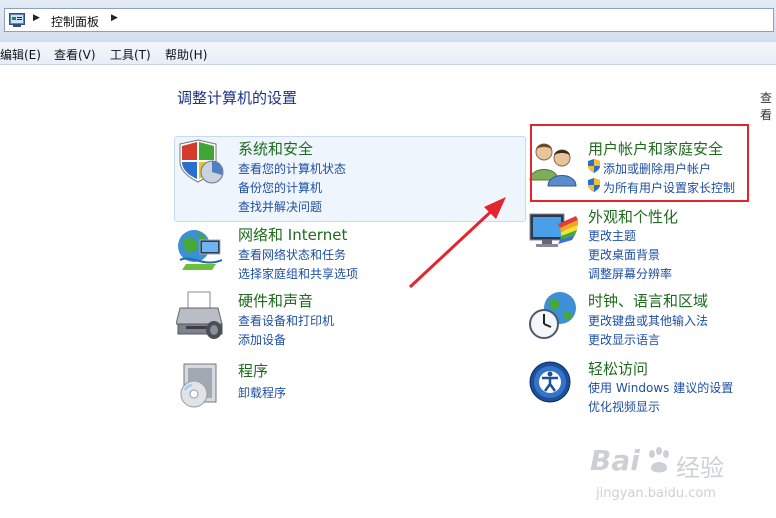 The image size is (776, 518). Describe the element at coordinates (639, 163) in the screenshot. I see `annotation-highlight-box` at that location.